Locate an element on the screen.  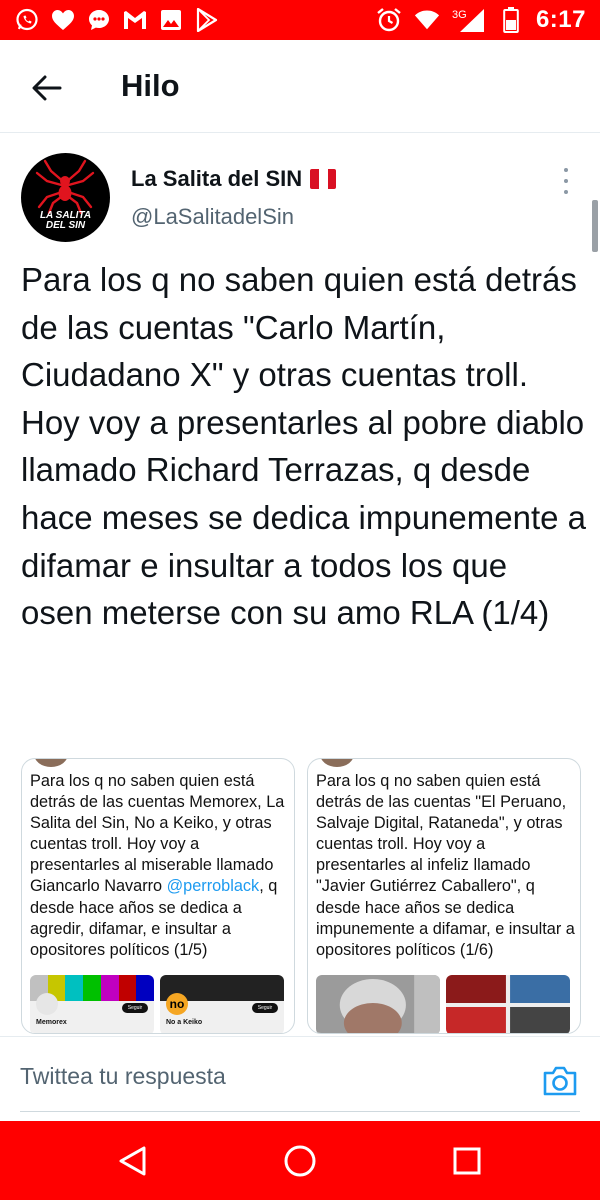
tweet-author: La Salita del SIN is located at coordinates (234, 179).